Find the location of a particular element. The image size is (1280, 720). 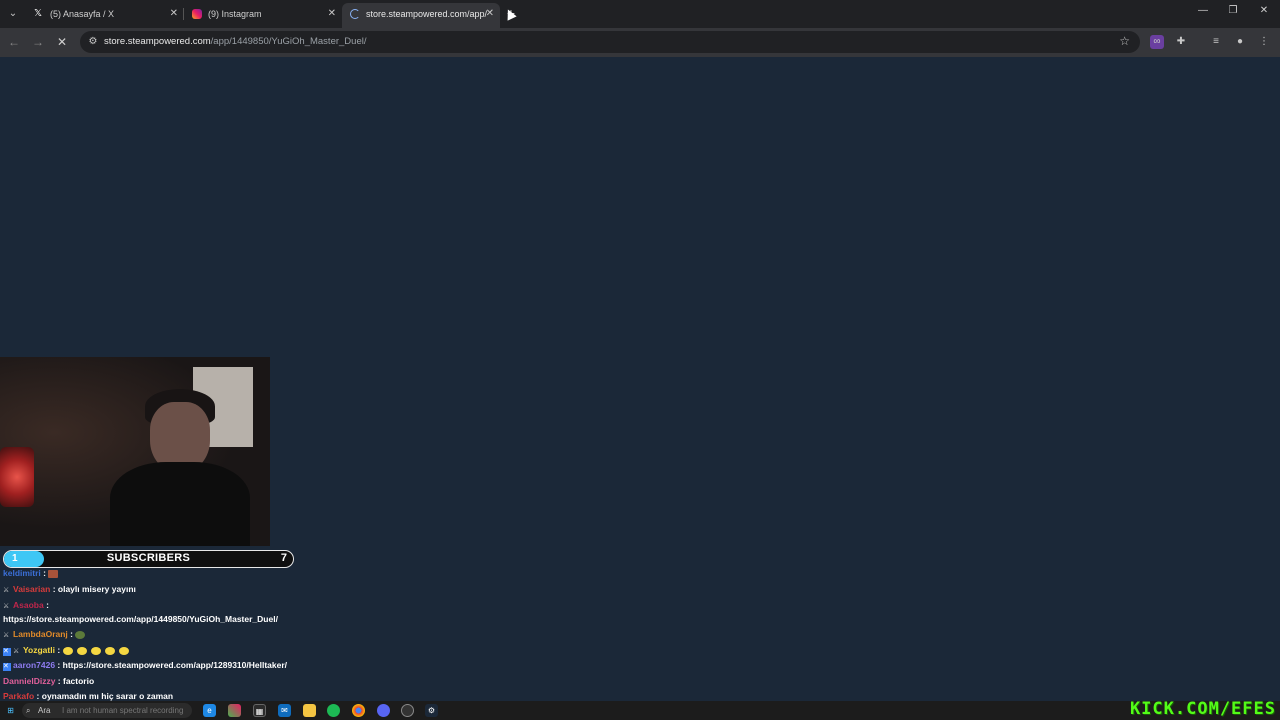

chat-text: olaylı misery yayını is located at coordinates (96, 589).